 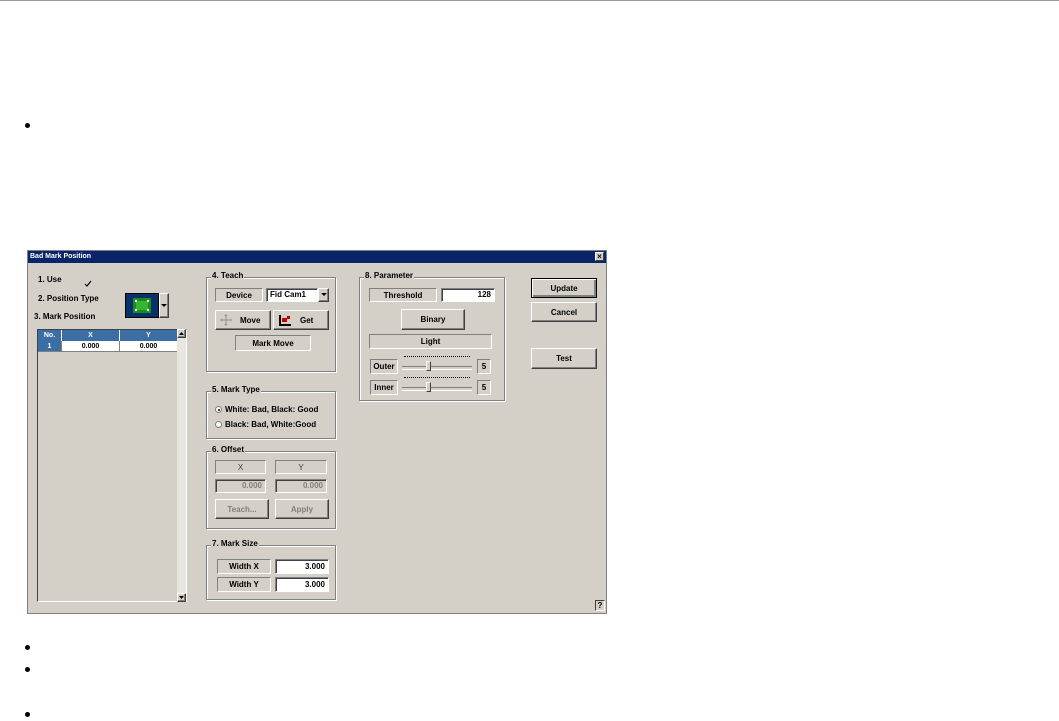 What do you see at coordinates (389, 275) in the screenshot?
I see `parameter-group-title: 8. Parameter` at bounding box center [389, 275].